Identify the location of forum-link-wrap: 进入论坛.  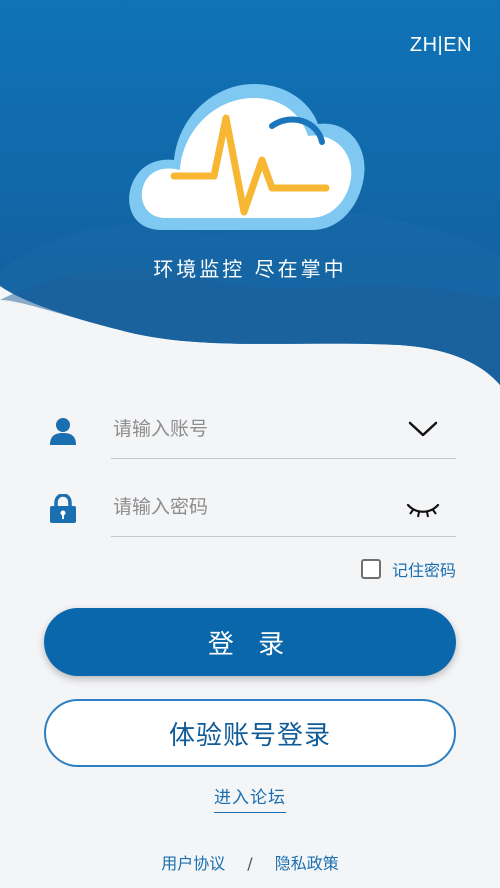
(250, 798).